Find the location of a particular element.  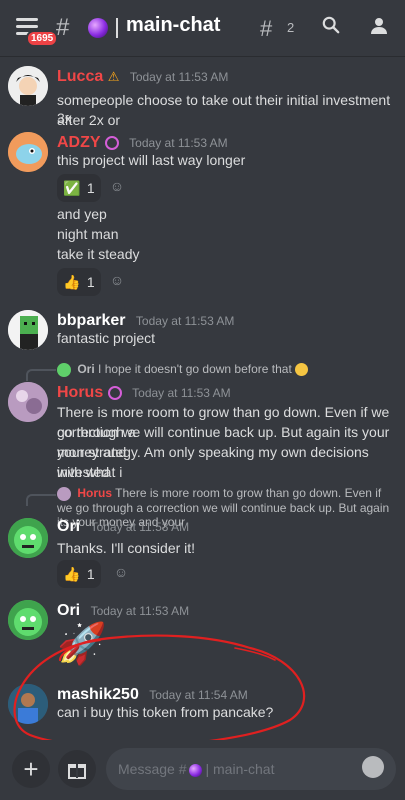

message-text: night man is located at coordinates (88, 234).